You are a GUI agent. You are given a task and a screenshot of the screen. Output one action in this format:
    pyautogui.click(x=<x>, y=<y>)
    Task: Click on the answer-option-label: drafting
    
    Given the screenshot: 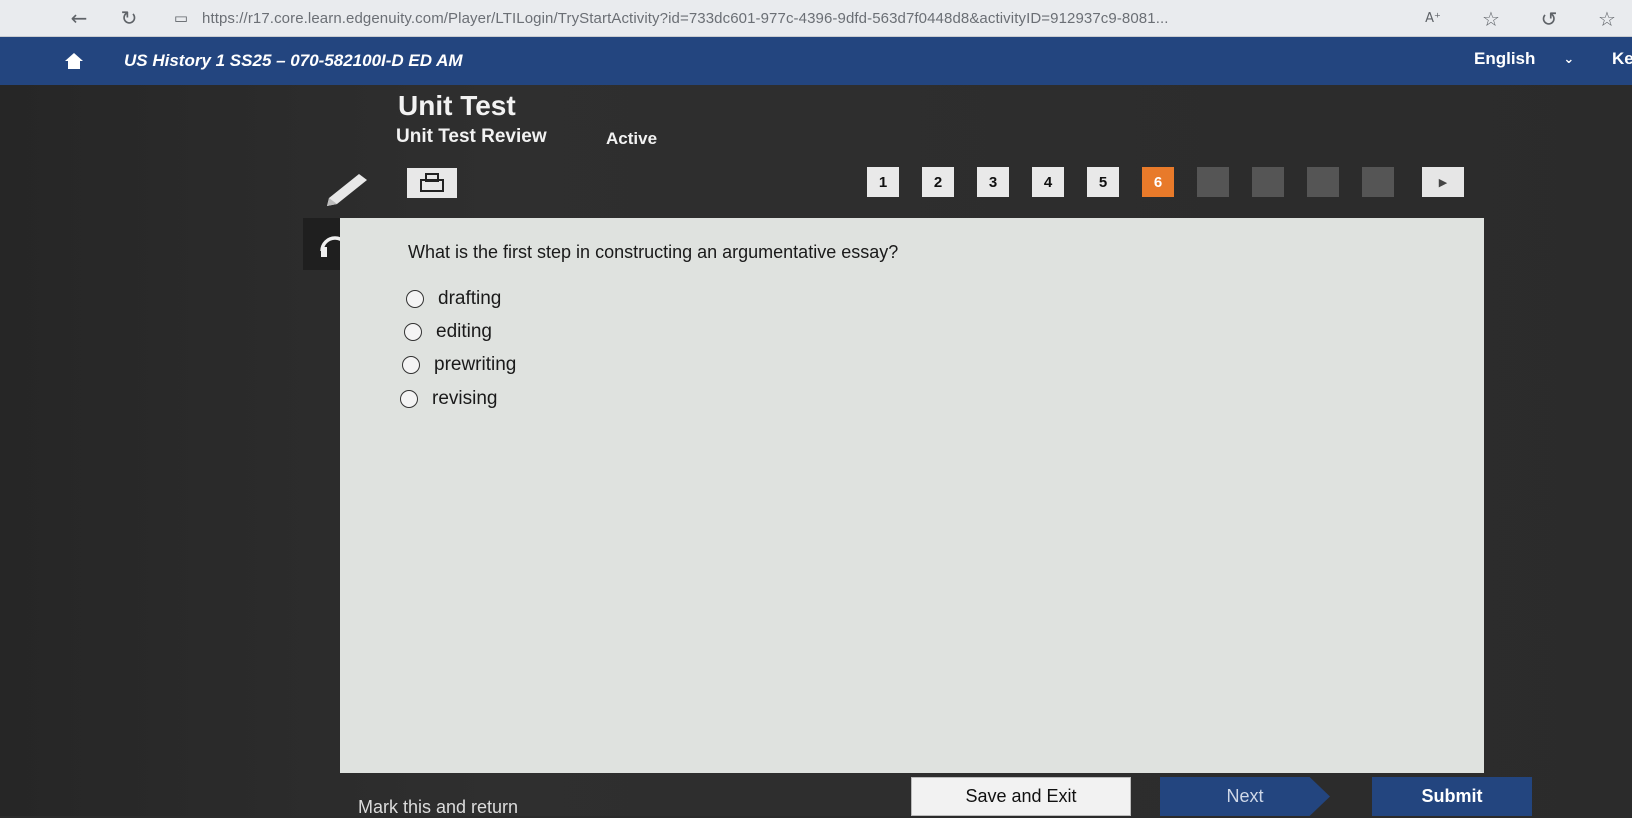 What is the action you would take?
    pyautogui.click(x=470, y=298)
    